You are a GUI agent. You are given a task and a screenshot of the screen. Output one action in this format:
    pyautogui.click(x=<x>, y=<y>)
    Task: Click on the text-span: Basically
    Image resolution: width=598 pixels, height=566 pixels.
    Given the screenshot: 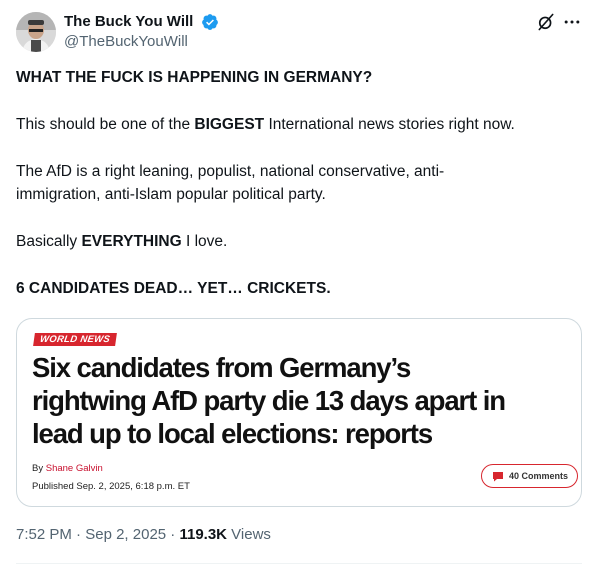 What is the action you would take?
    pyautogui.click(x=49, y=241)
    